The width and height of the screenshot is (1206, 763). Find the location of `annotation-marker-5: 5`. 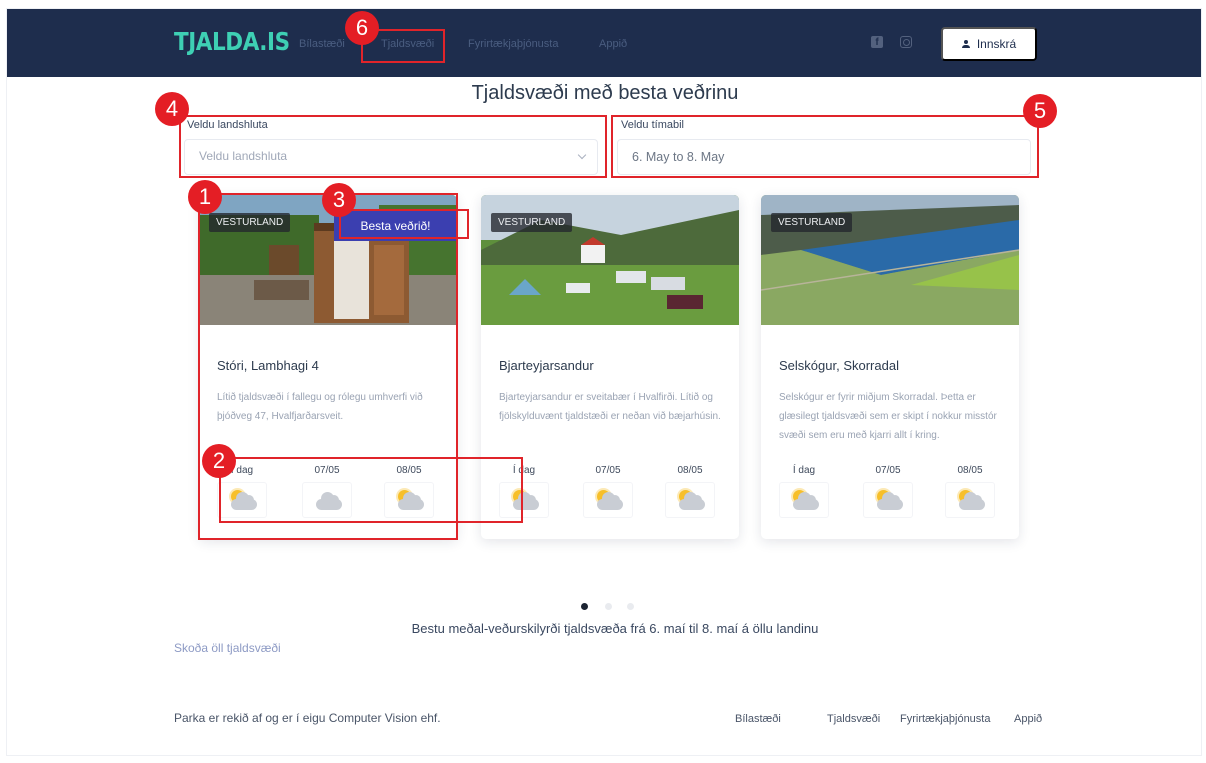

annotation-marker-5: 5 is located at coordinates (1040, 111).